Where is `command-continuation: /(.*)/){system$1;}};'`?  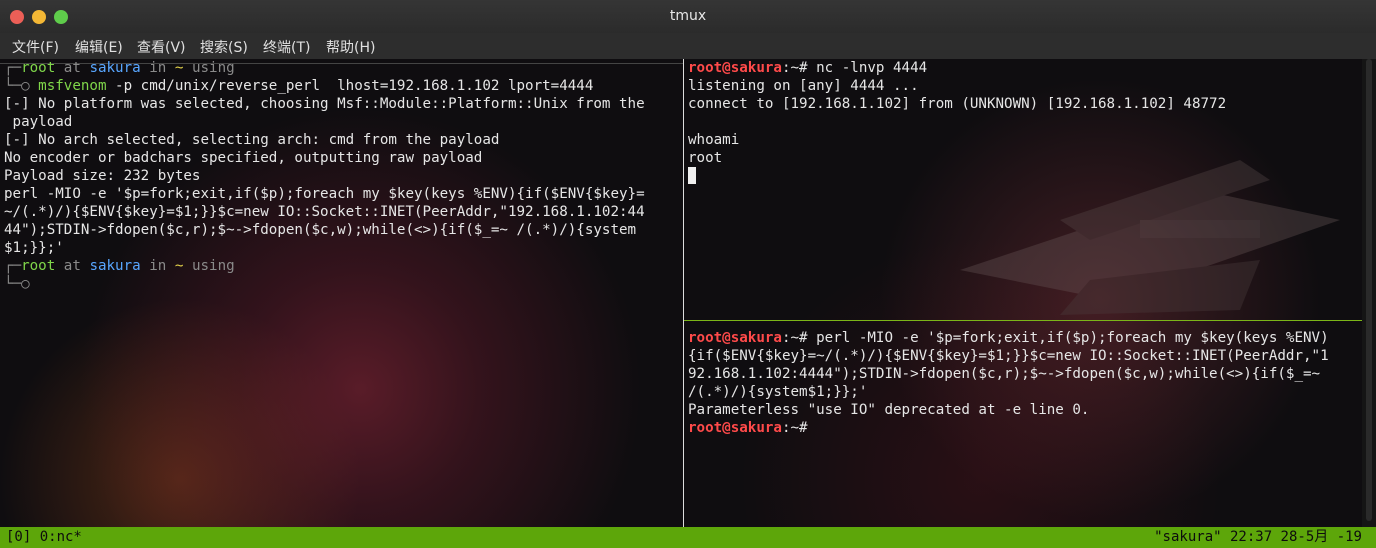 command-continuation: /(.*)/){system$1;}};' is located at coordinates (778, 392).